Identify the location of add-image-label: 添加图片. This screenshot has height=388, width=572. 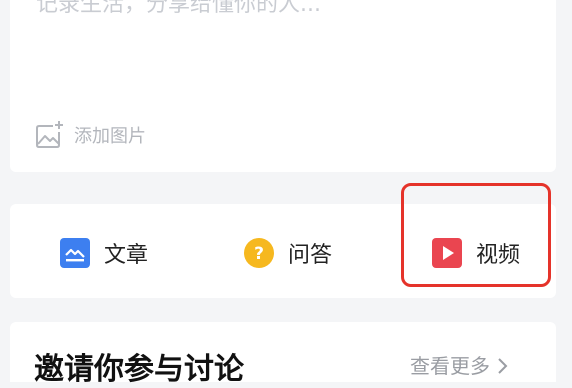
(110, 136).